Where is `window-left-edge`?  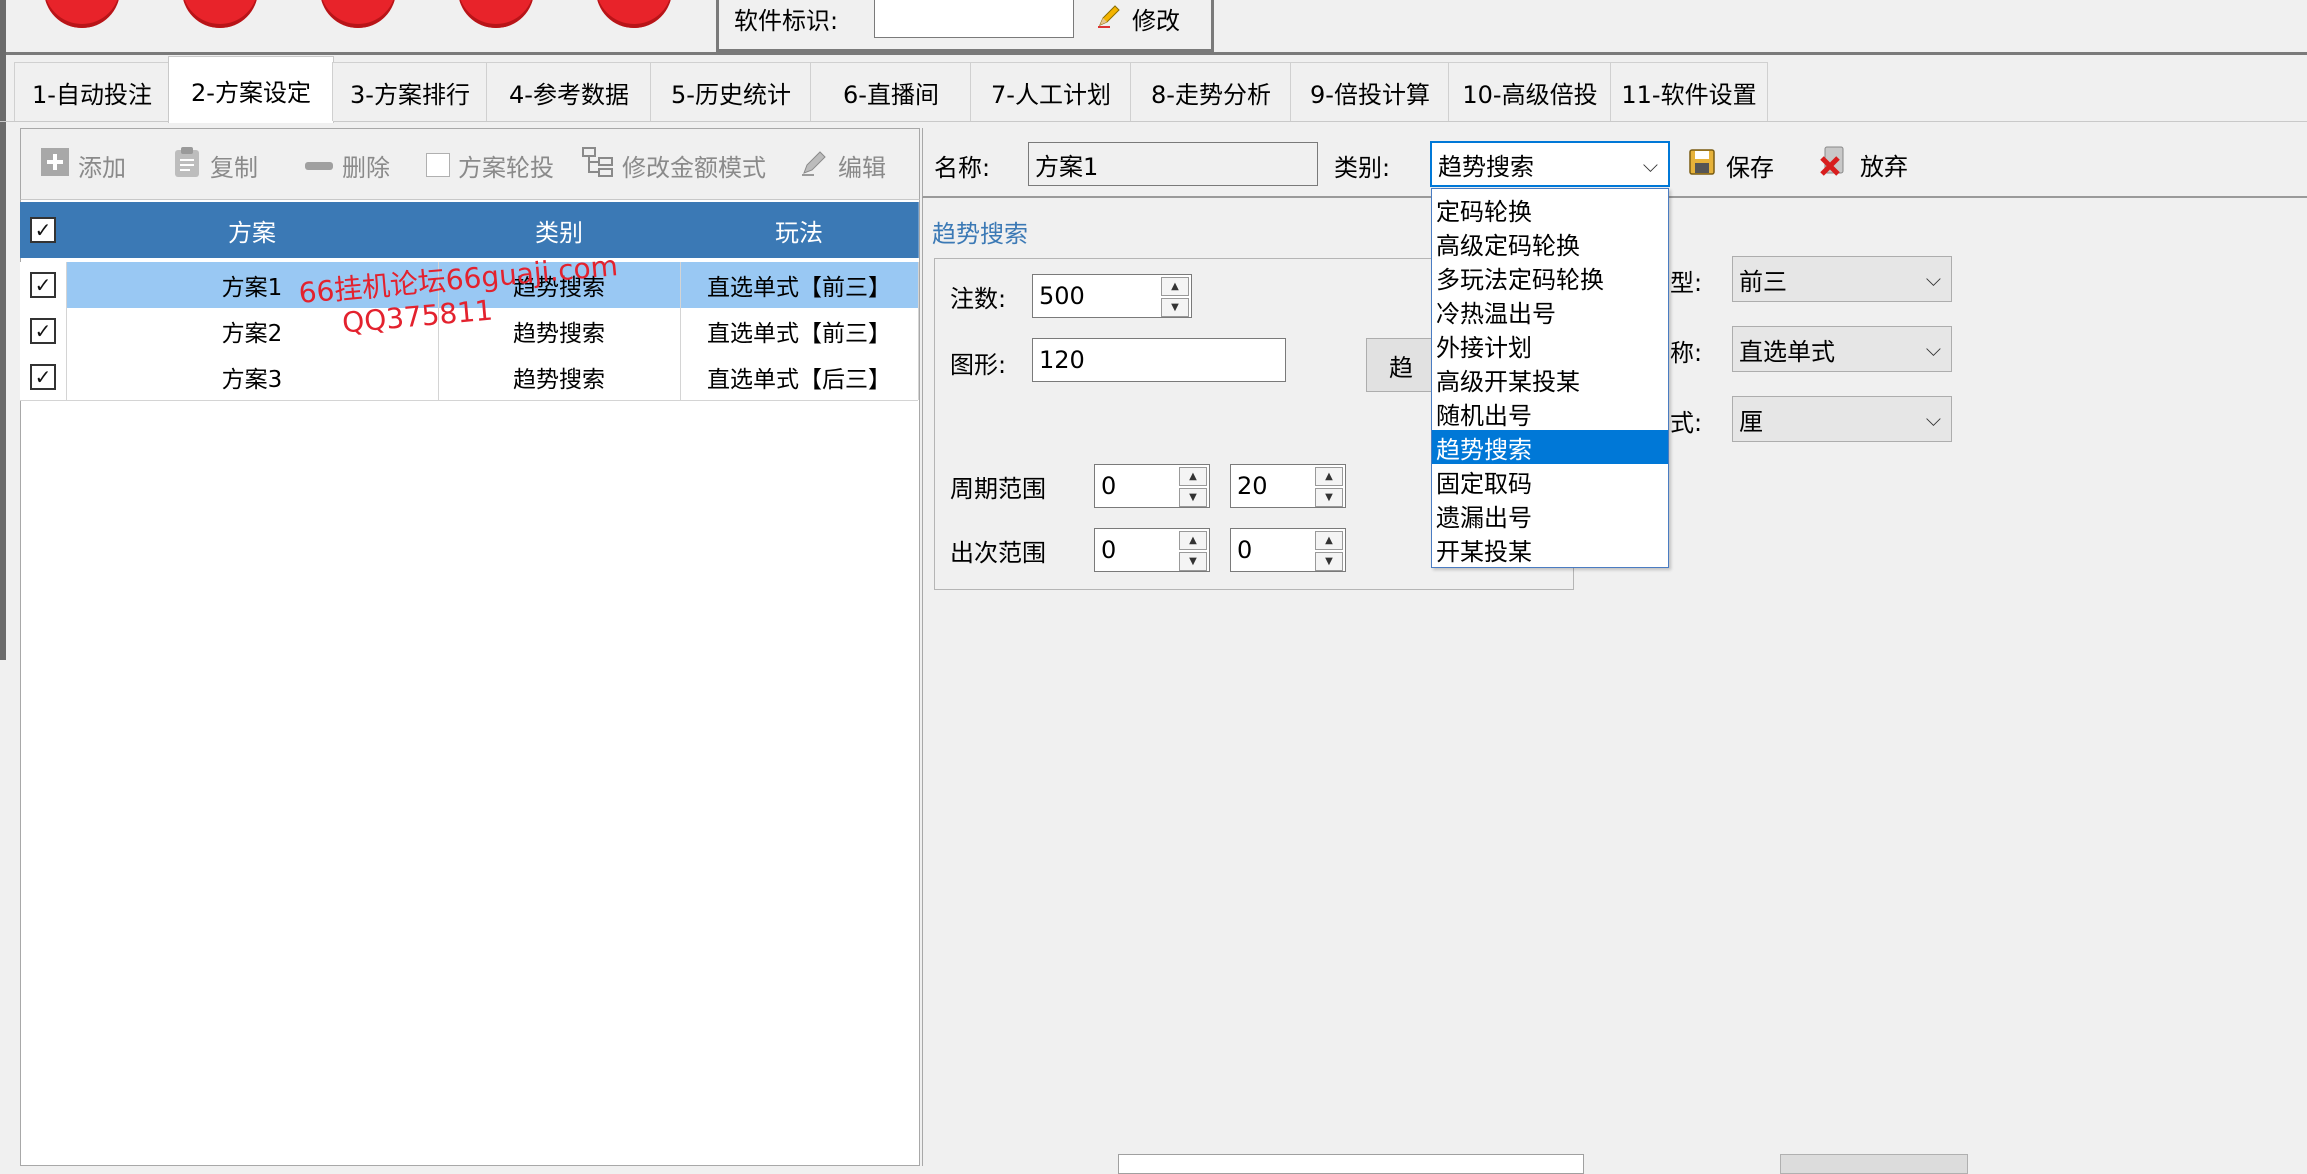
window-left-edge is located at coordinates (3, 330).